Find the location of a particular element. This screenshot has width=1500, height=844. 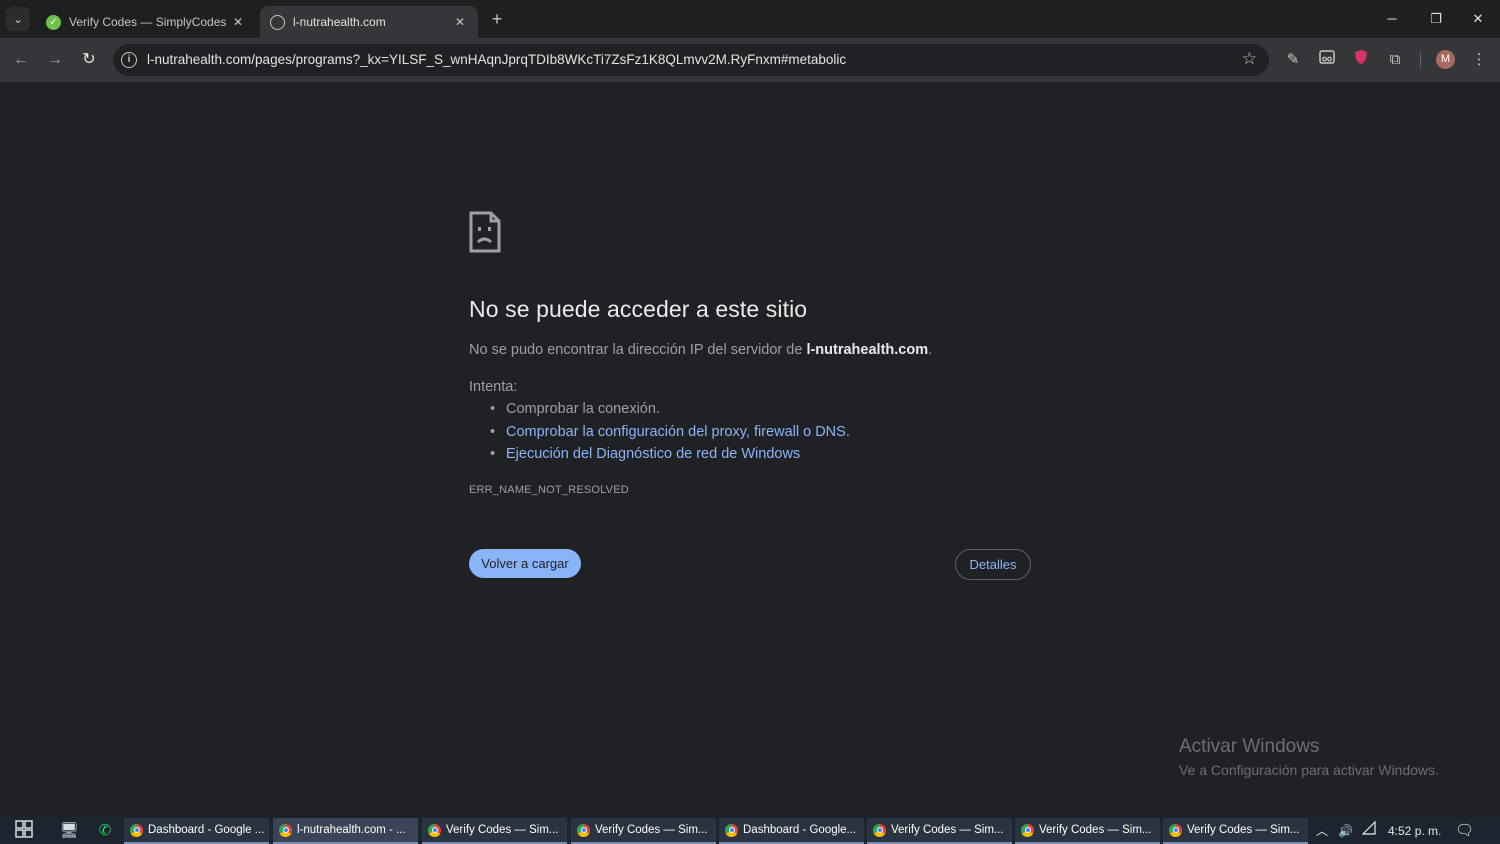

notifications-icon: 🗨 is located at coordinates (1464, 831).